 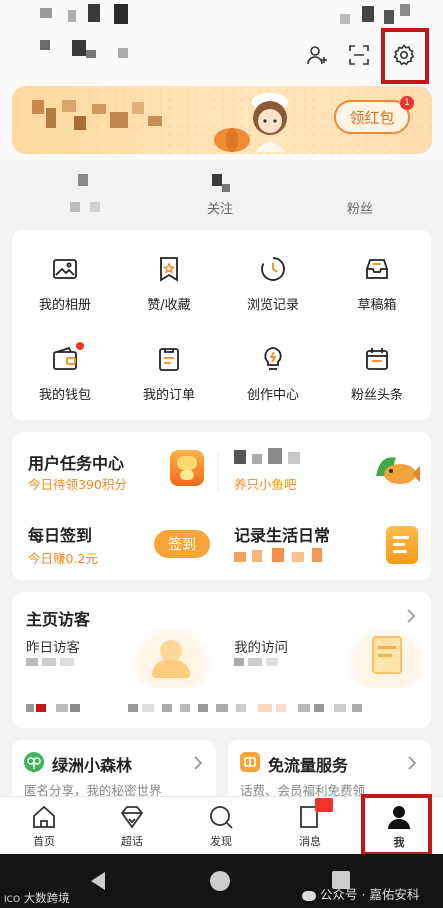 What do you see at coordinates (310, 826) in the screenshot?
I see `nav-messages: 消息` at bounding box center [310, 826].